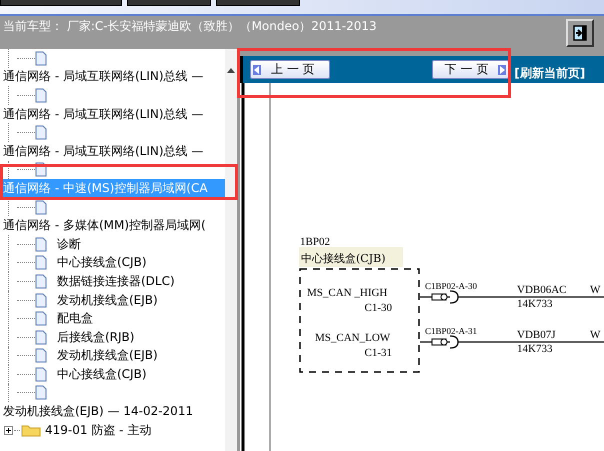 The height and width of the screenshot is (451, 604). What do you see at coordinates (378, 308) in the screenshot?
I see `pin-number: C1-30` at bounding box center [378, 308].